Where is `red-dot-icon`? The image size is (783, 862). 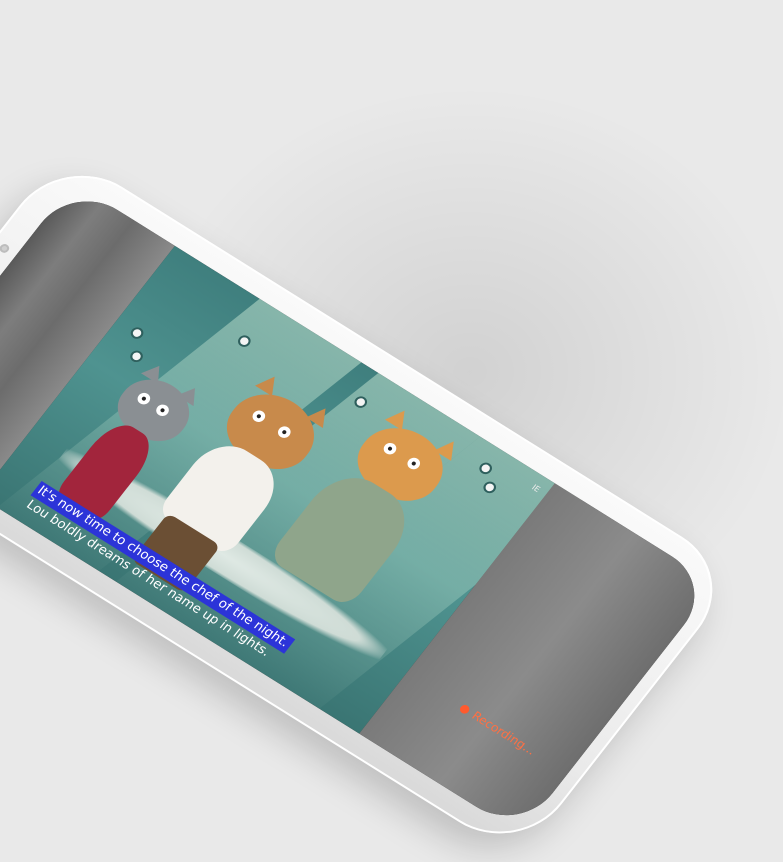
red-dot-icon is located at coordinates (464, 708).